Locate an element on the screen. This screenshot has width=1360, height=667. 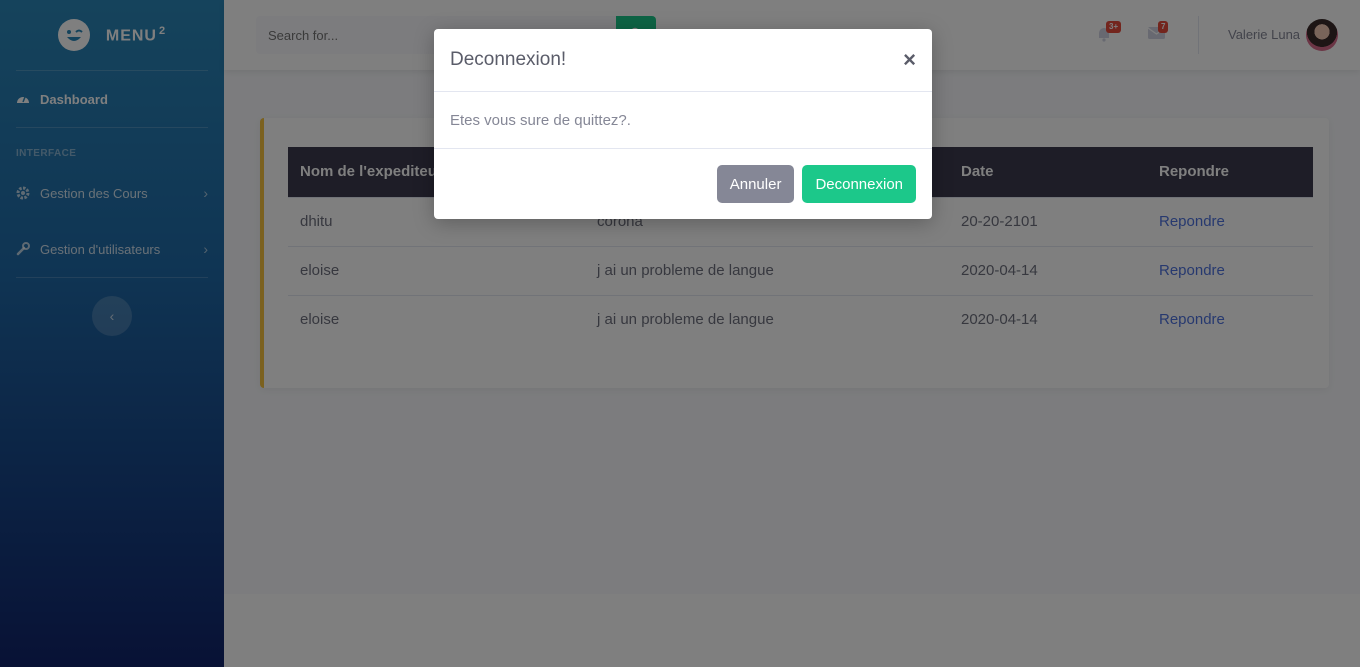
logout-button: Deconnexion is located at coordinates (859, 184).